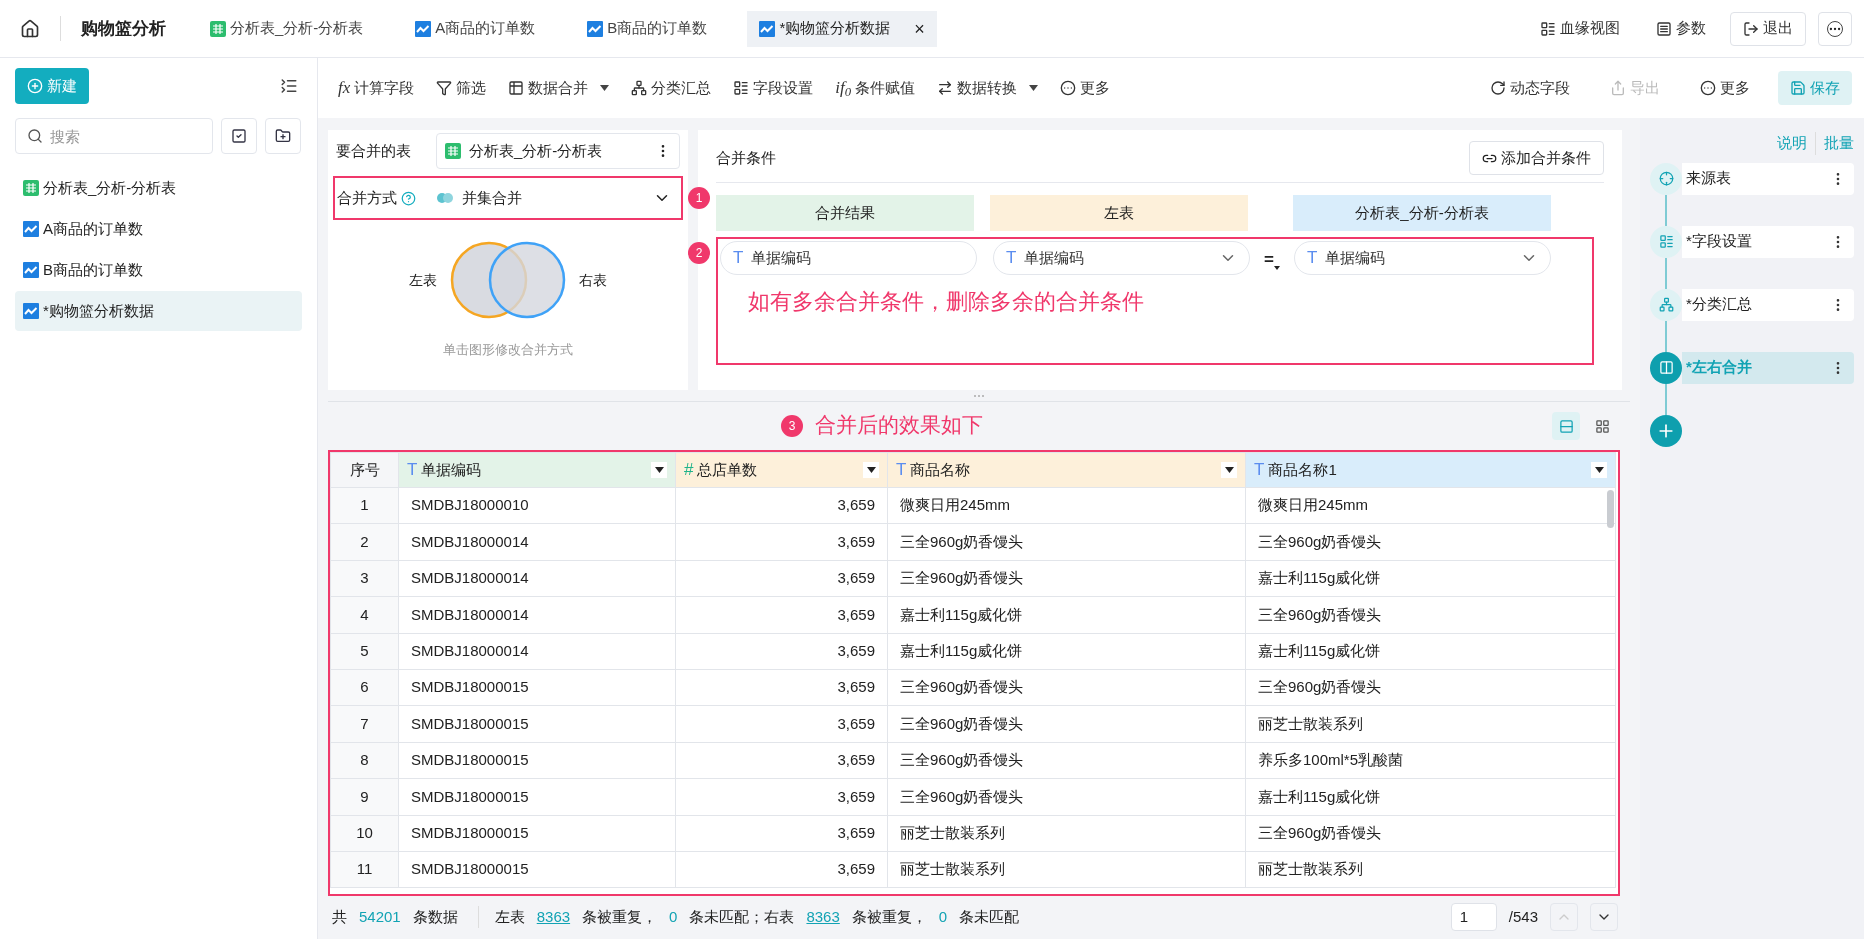 This screenshot has width=1864, height=939. I want to click on tab: A商品的订单数, so click(475, 28).